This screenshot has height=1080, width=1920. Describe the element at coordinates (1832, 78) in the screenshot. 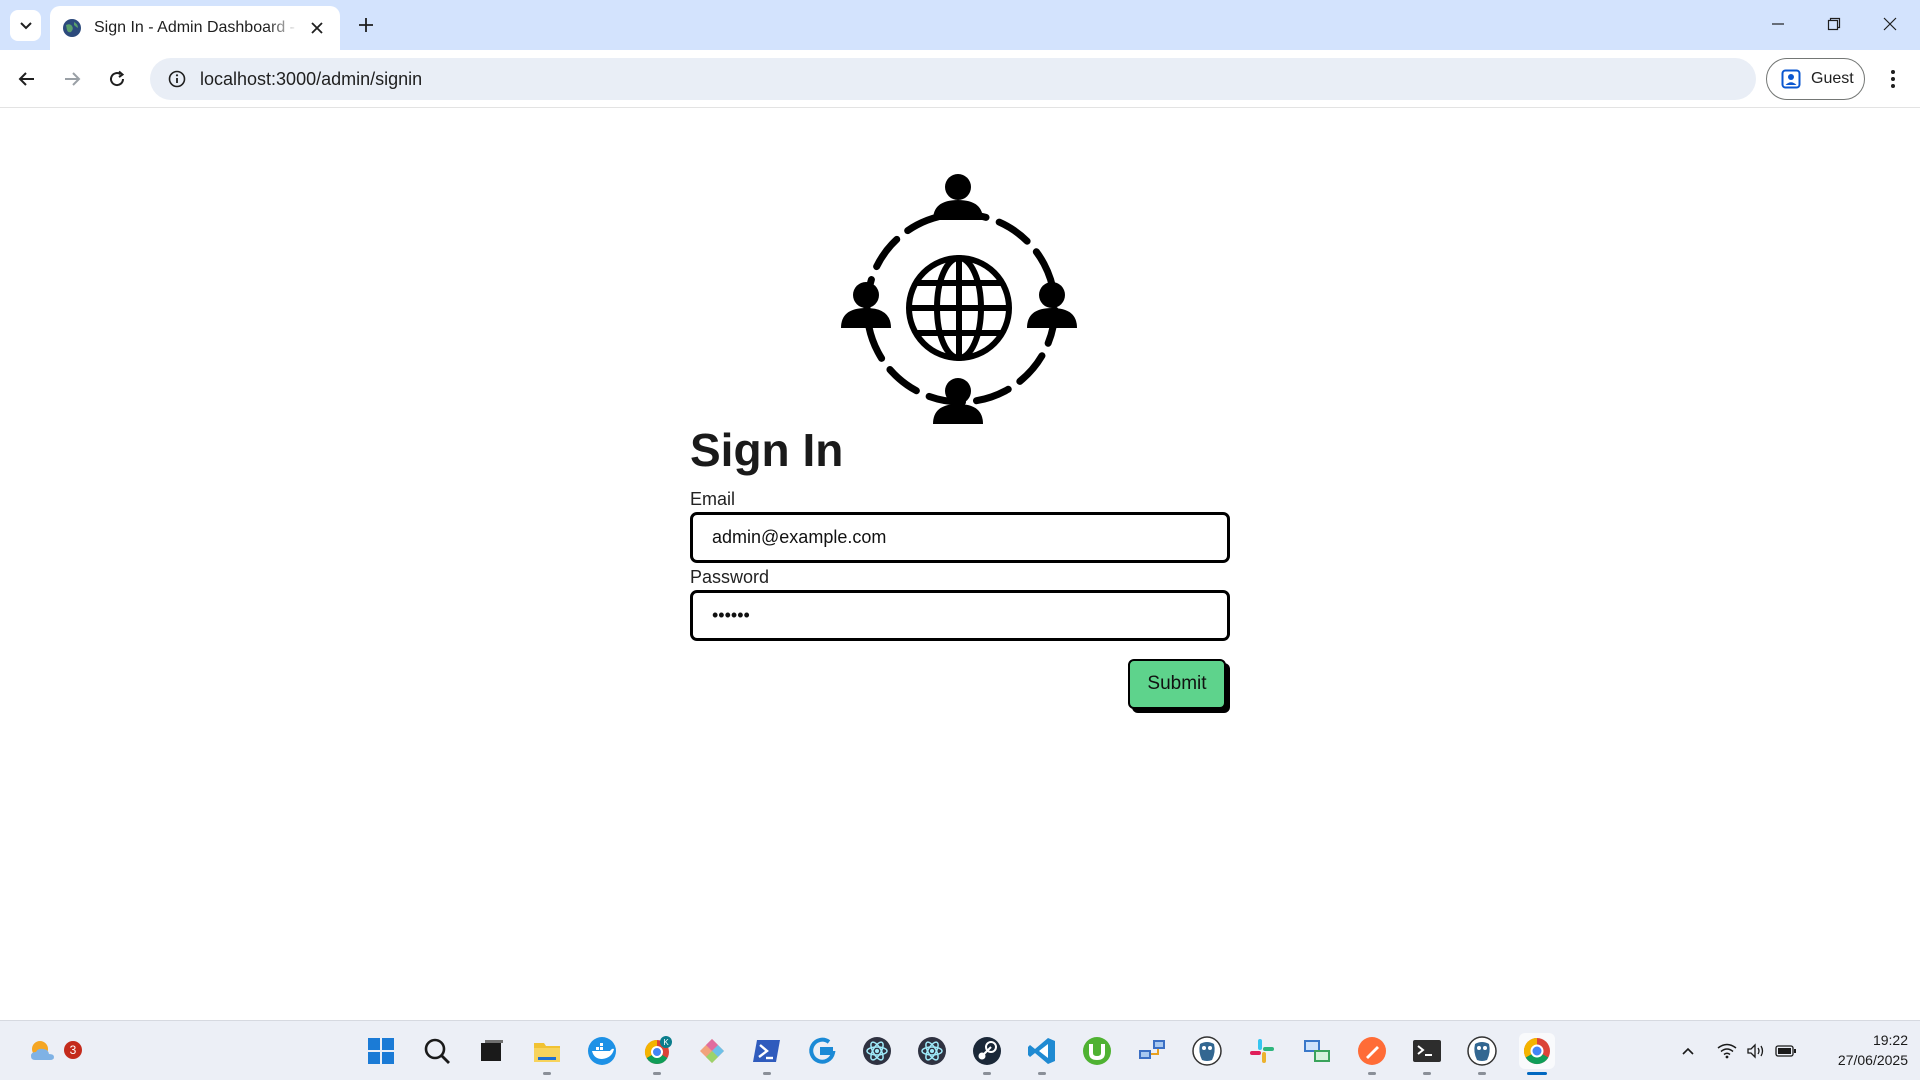

I see `profile-label: Guest` at that location.